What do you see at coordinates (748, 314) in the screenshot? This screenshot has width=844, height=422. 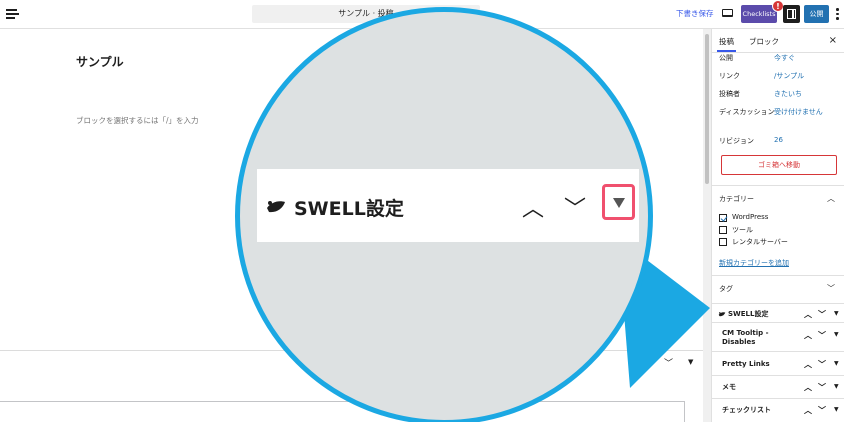 I see `swell-settings-title: SWELL設定` at bounding box center [748, 314].